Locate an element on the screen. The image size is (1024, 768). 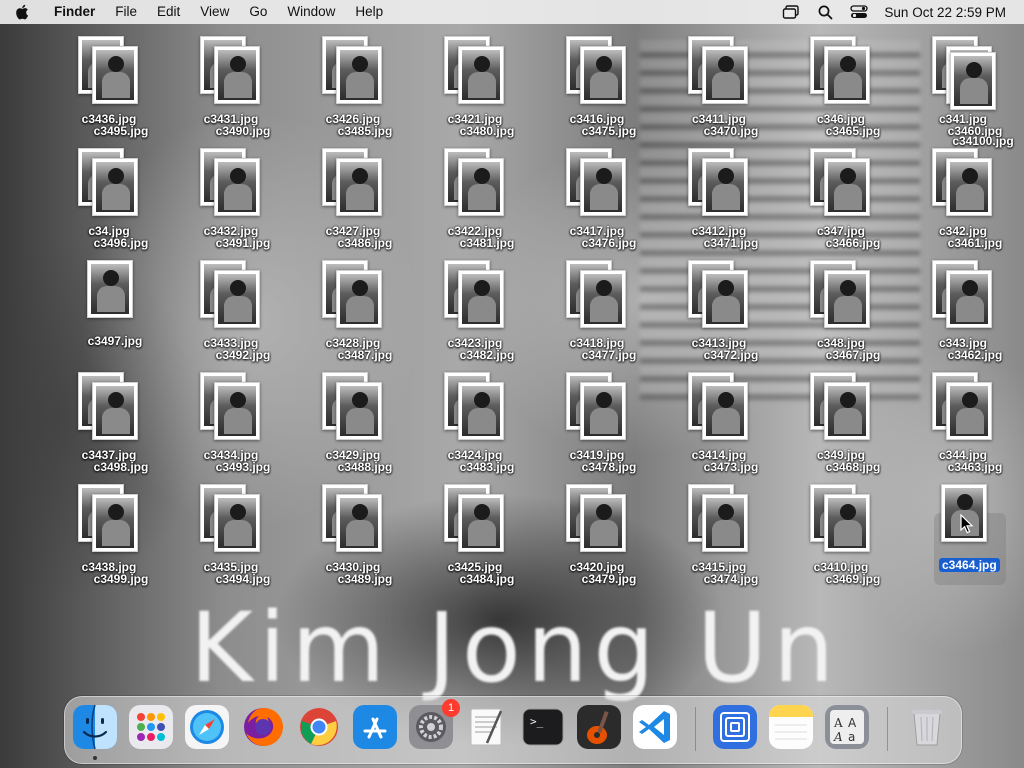
desktop-file-icon-group: c3416.jpg c3475.jpg is located at coordinates (598, 86).